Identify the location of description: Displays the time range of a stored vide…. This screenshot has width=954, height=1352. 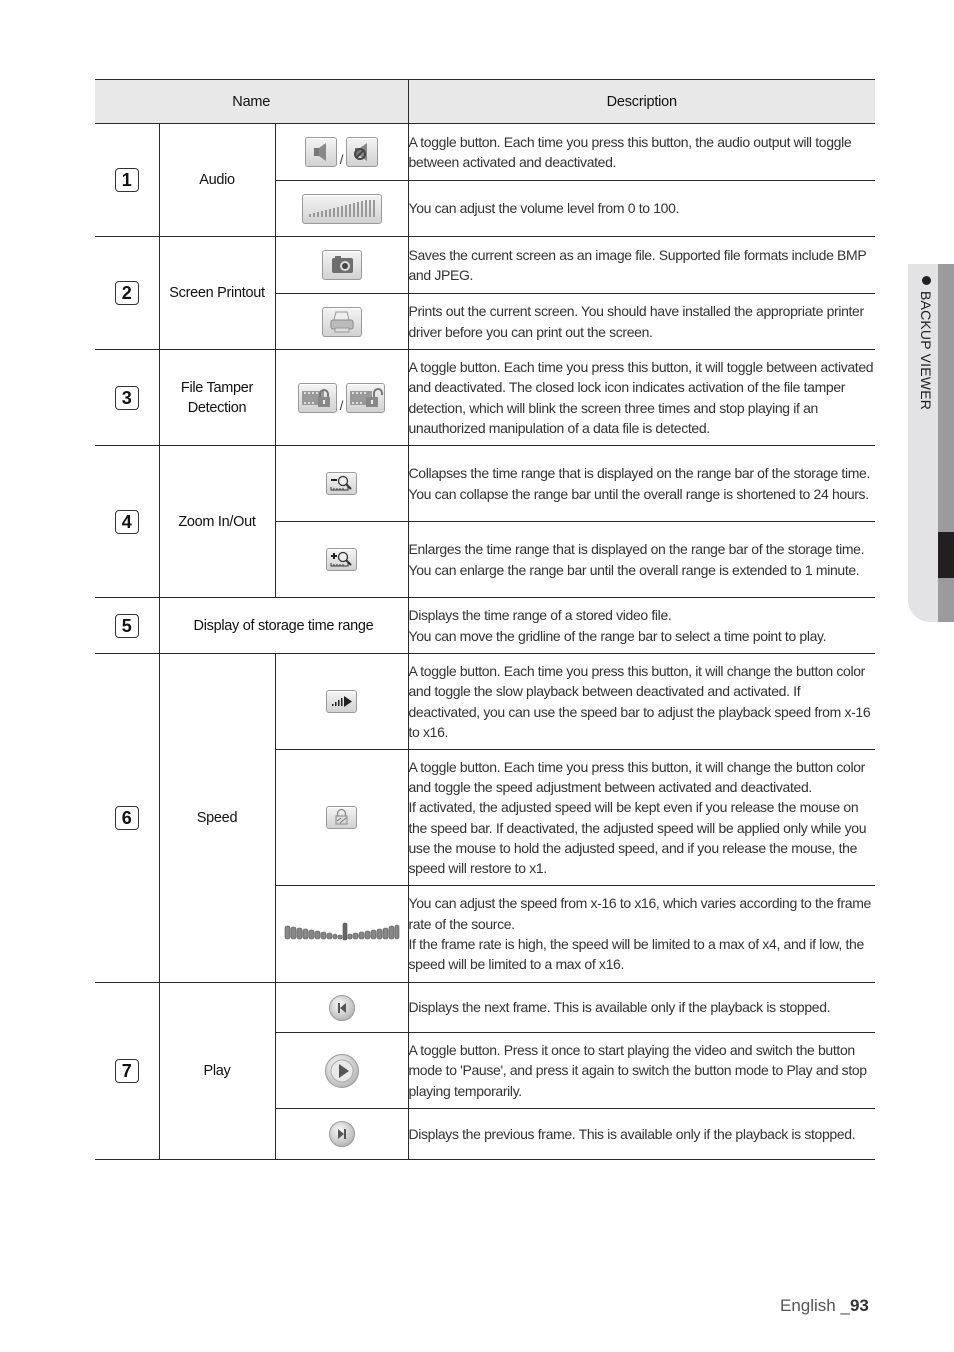
(641, 625).